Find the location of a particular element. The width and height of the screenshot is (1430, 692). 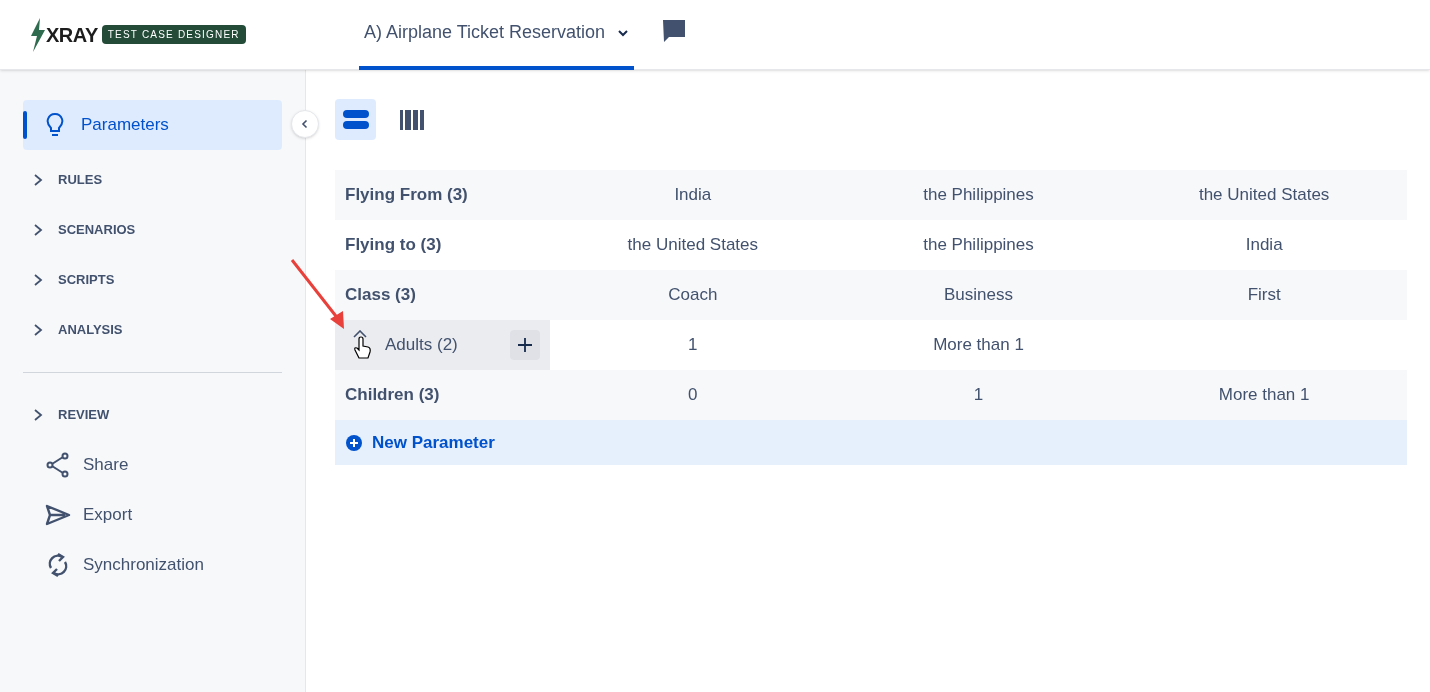

parameter-name-cell: Class (3) is located at coordinates (442, 295).